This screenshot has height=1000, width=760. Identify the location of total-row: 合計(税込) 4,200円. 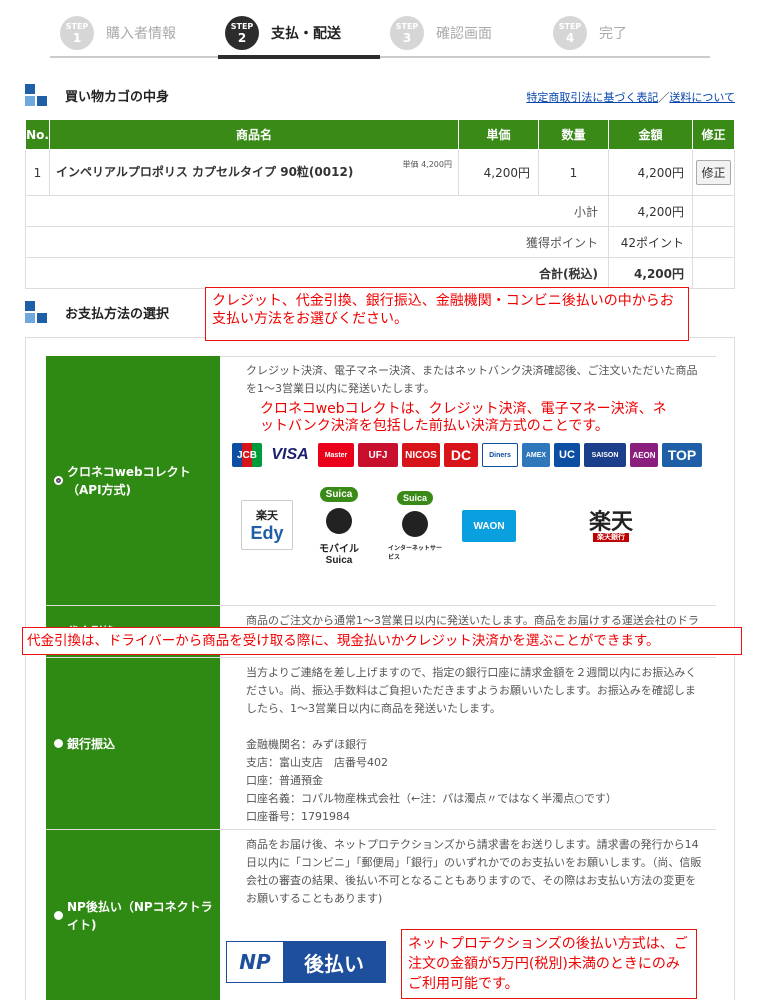
(380, 273).